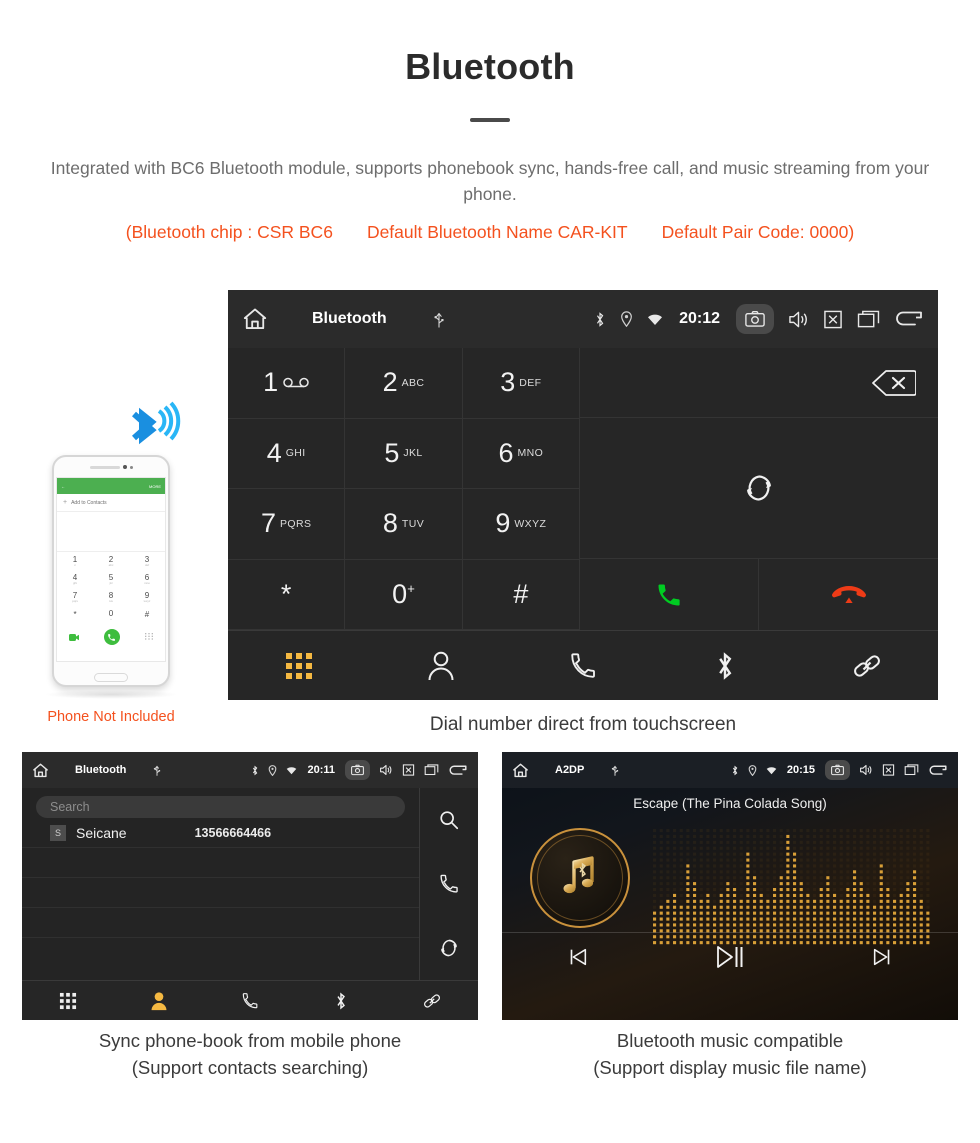  Describe the element at coordinates (75, 579) in the screenshot. I see `phone-key-4: 4 ghi` at that location.